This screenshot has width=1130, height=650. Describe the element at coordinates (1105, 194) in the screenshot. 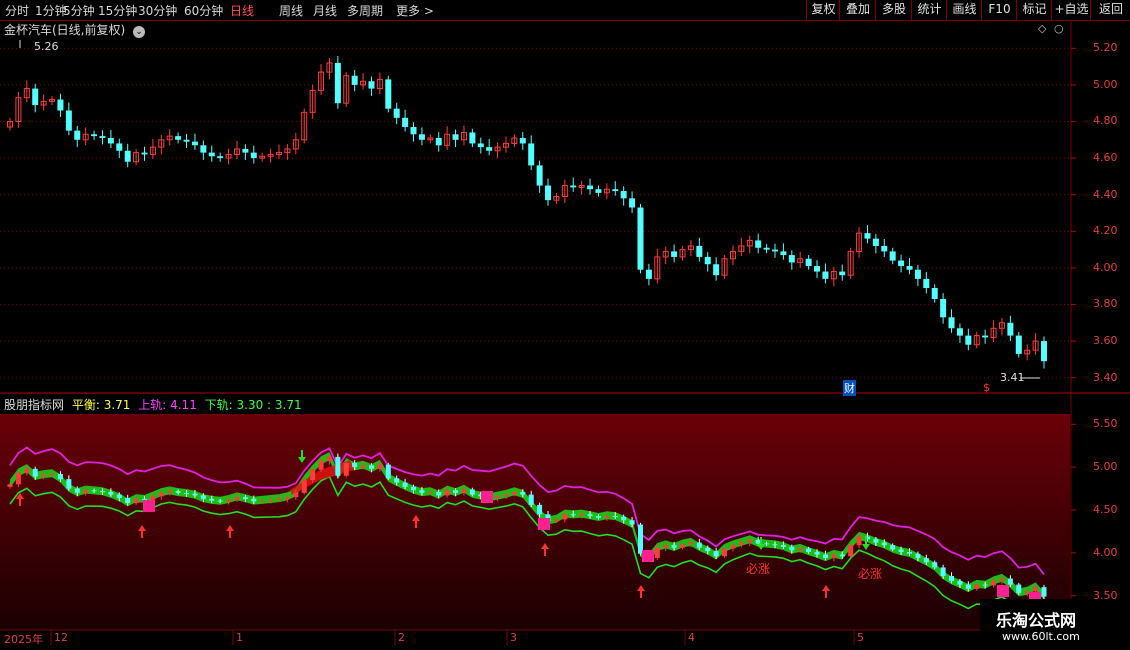

I see `y-tick-main-4: 4.40` at that location.